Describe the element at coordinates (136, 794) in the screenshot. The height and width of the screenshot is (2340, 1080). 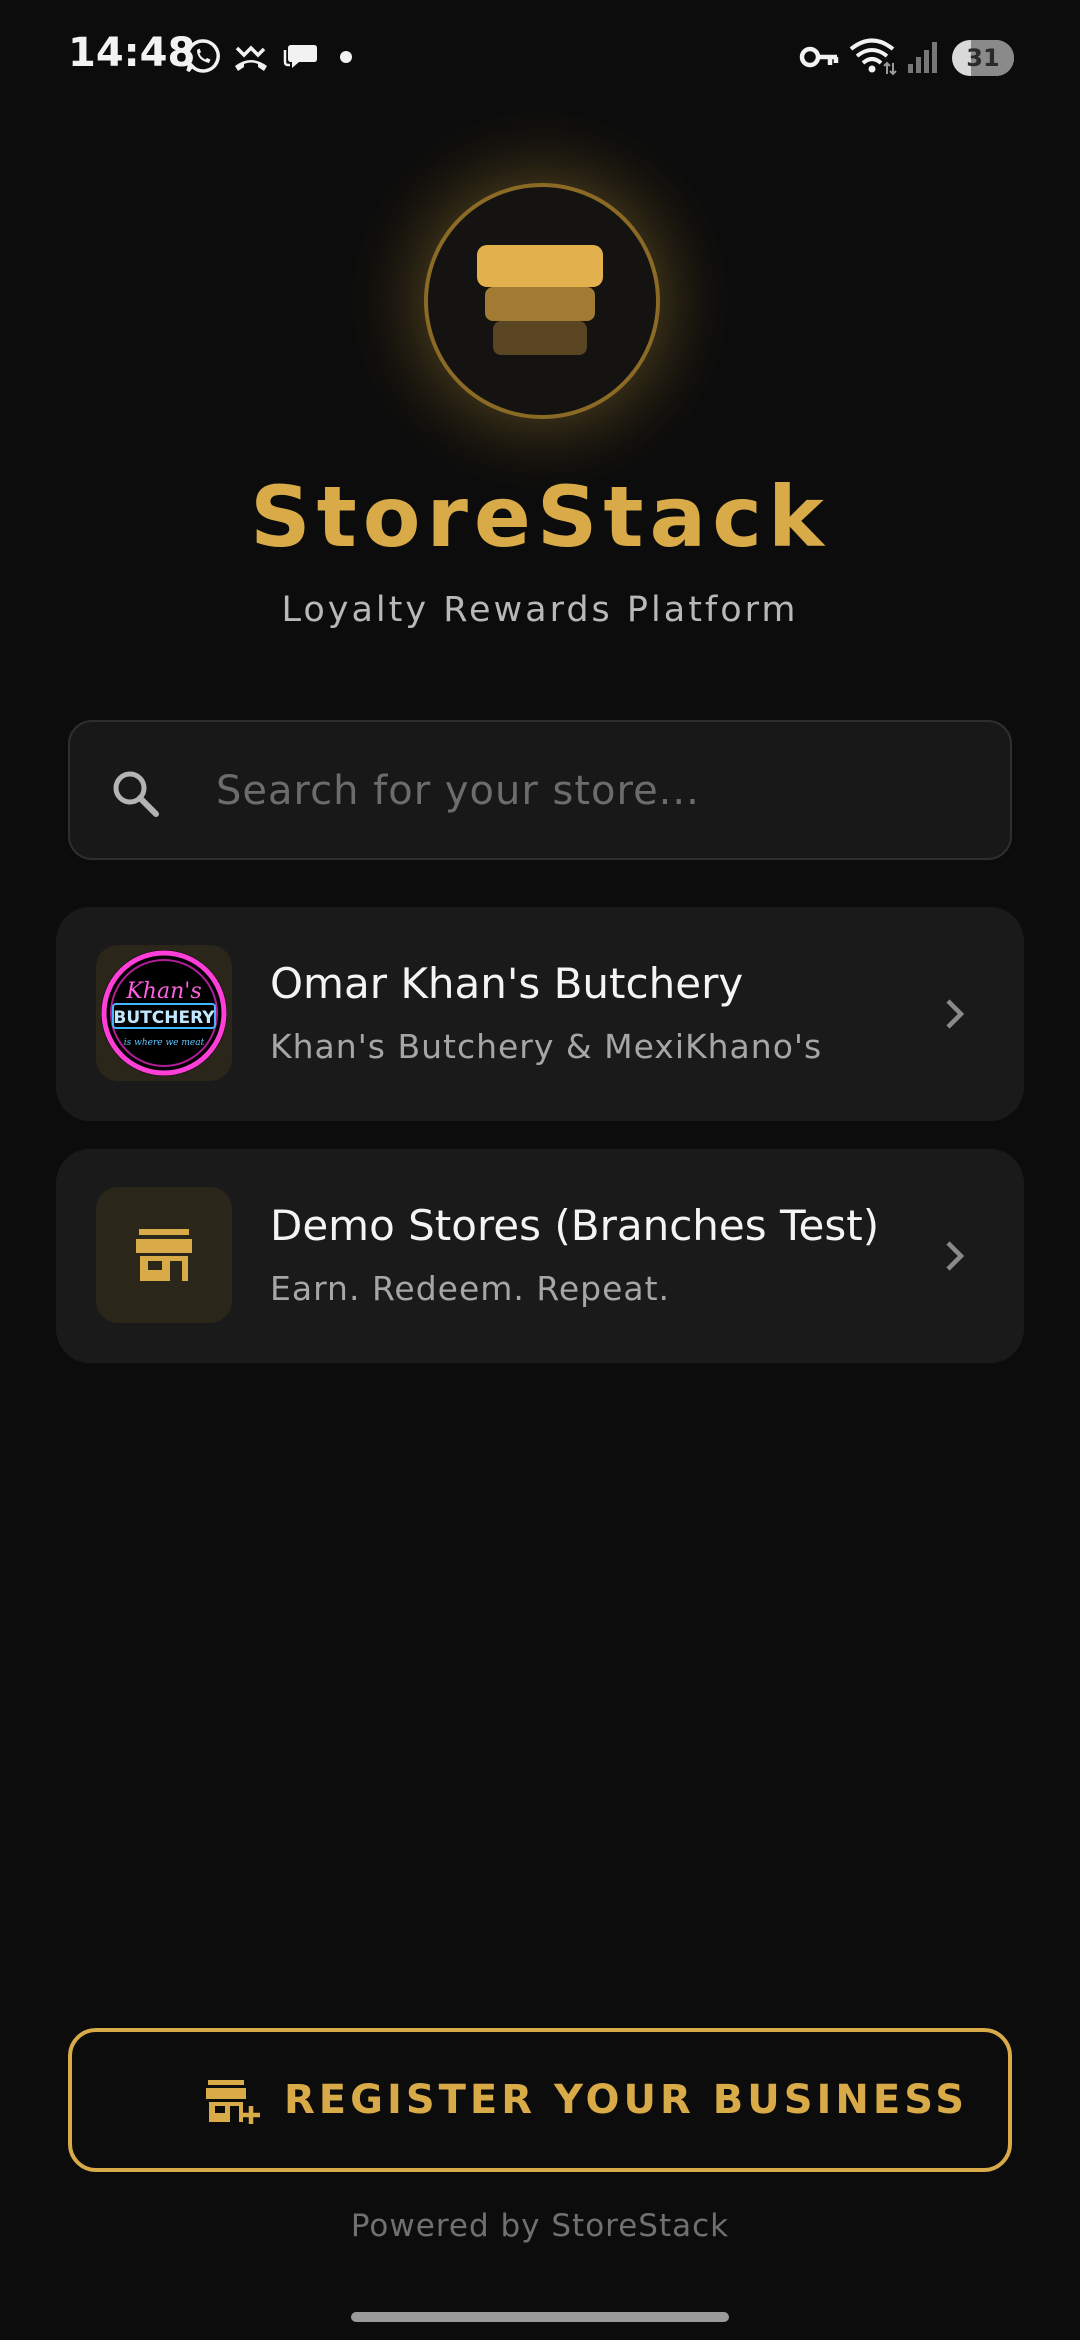
I see `search-icon` at that location.